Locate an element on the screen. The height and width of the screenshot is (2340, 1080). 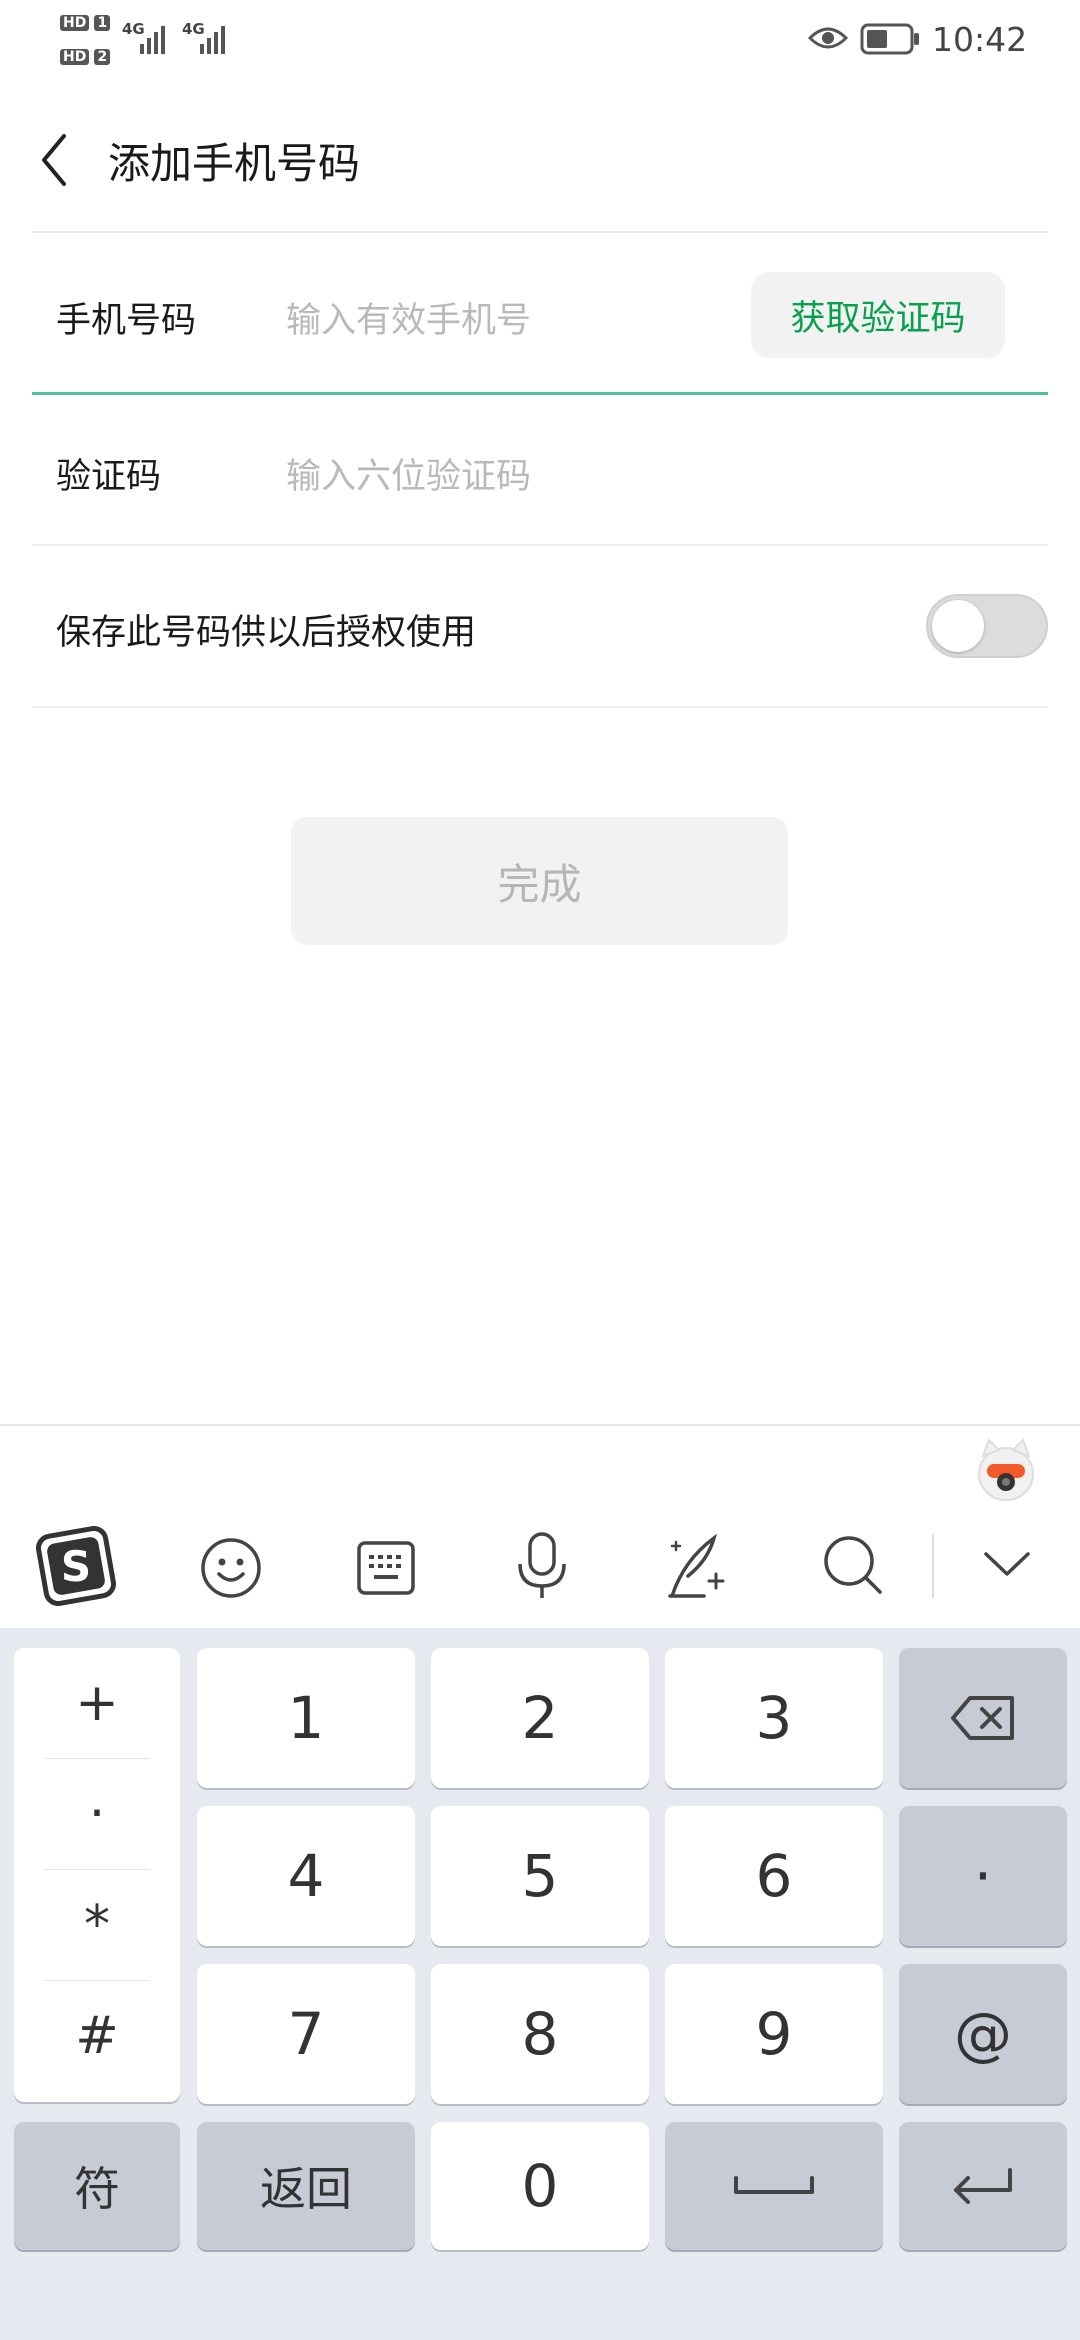
eye-comfort-icon is located at coordinates (828, 38).